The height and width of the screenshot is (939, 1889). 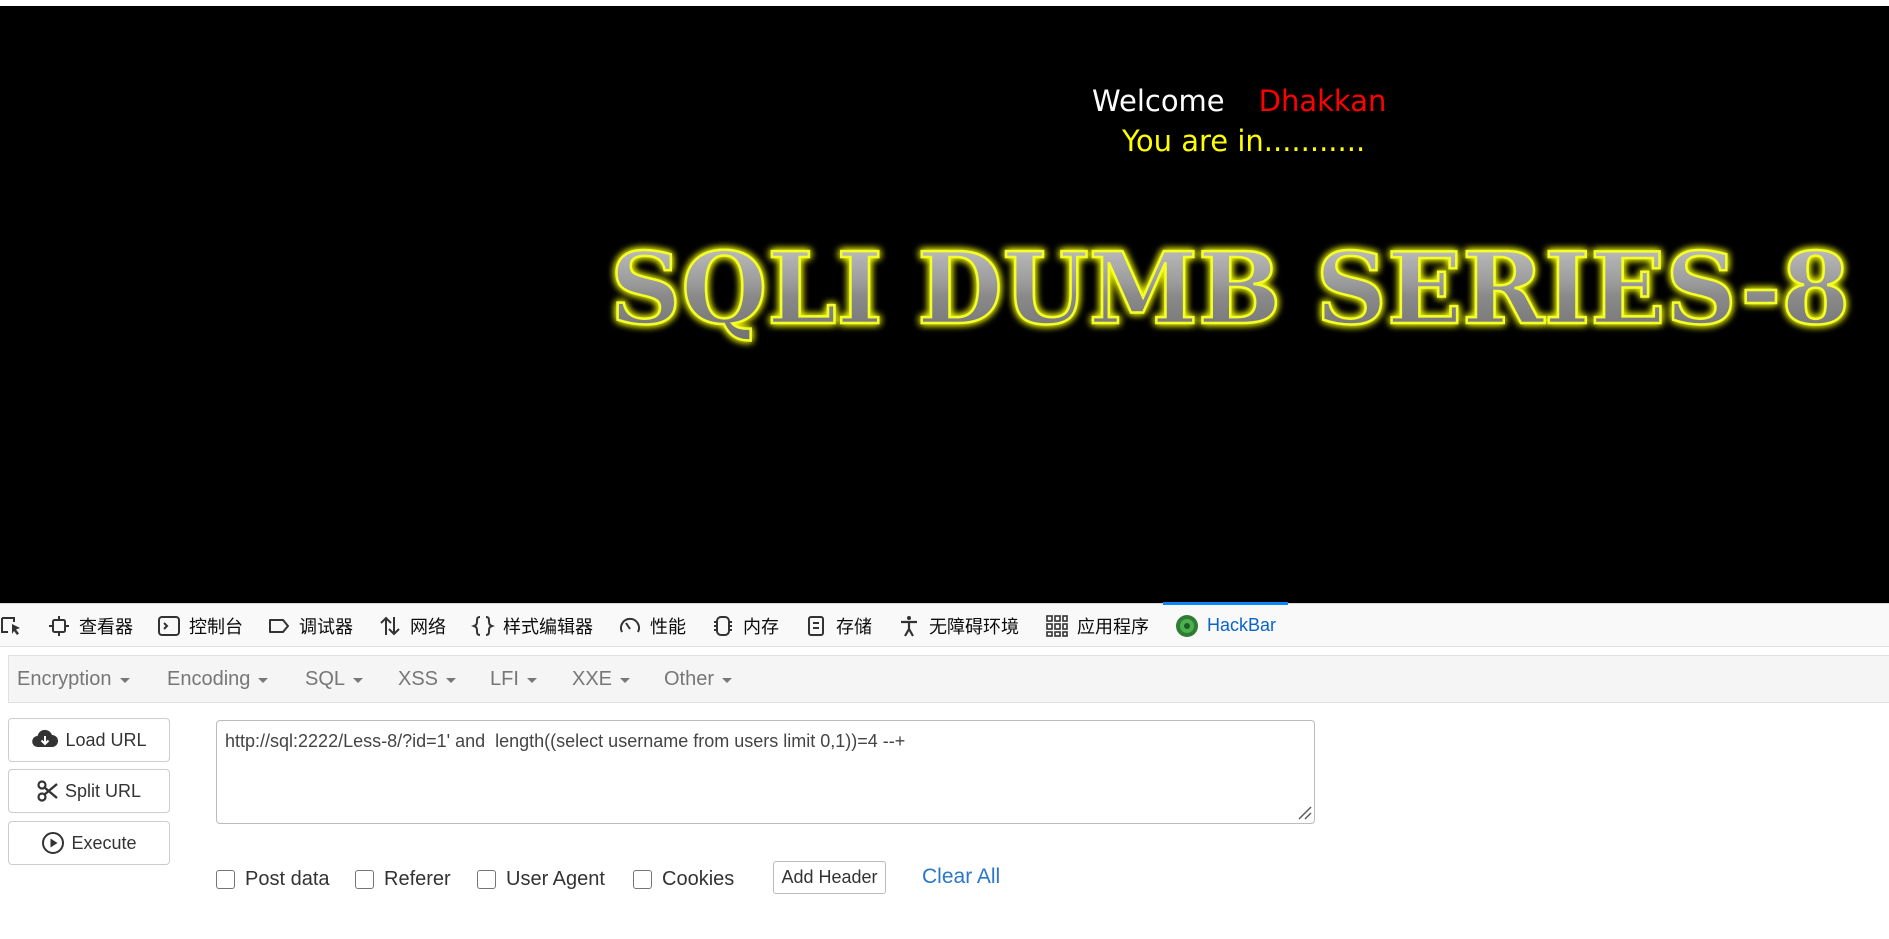 What do you see at coordinates (417, 879) in the screenshot?
I see `checkbox-label: Referer` at bounding box center [417, 879].